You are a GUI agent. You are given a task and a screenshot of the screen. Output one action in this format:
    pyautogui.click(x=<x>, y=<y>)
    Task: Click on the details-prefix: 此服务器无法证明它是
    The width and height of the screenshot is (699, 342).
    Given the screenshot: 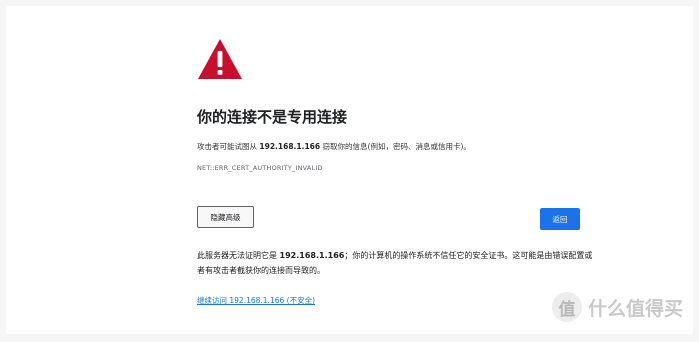 What is the action you would take?
    pyautogui.click(x=237, y=255)
    